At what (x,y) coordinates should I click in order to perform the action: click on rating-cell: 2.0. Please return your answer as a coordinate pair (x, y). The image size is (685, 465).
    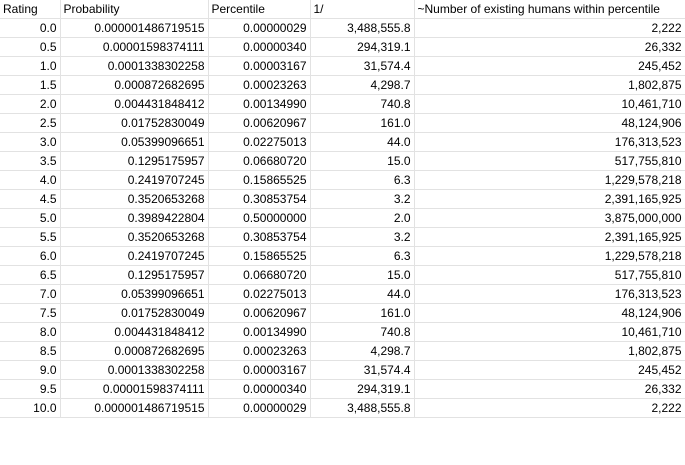
    Looking at the image, I should click on (30, 104).